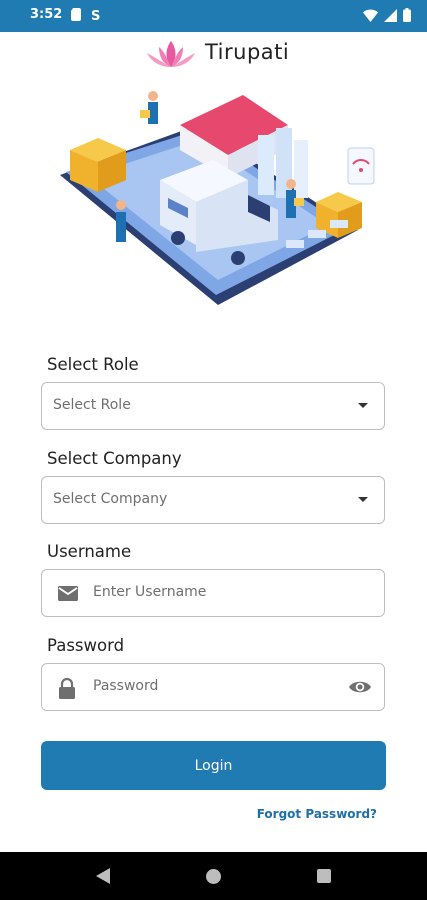 The image size is (427, 900). Describe the element at coordinates (86, 645) in the screenshot. I see `password-label: Password` at that location.